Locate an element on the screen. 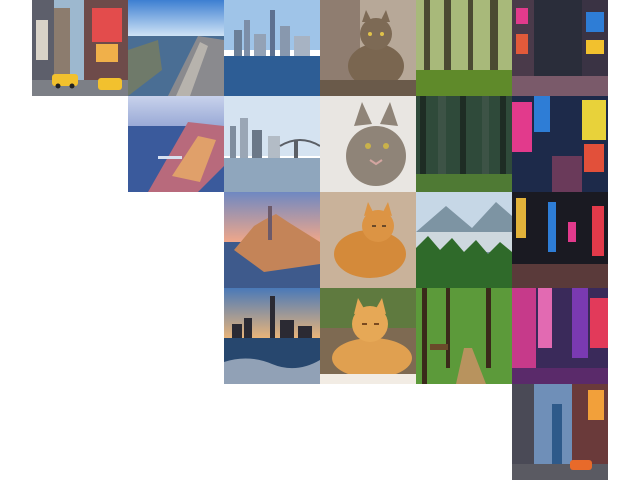  times-square-street-photo is located at coordinates (80, 48).